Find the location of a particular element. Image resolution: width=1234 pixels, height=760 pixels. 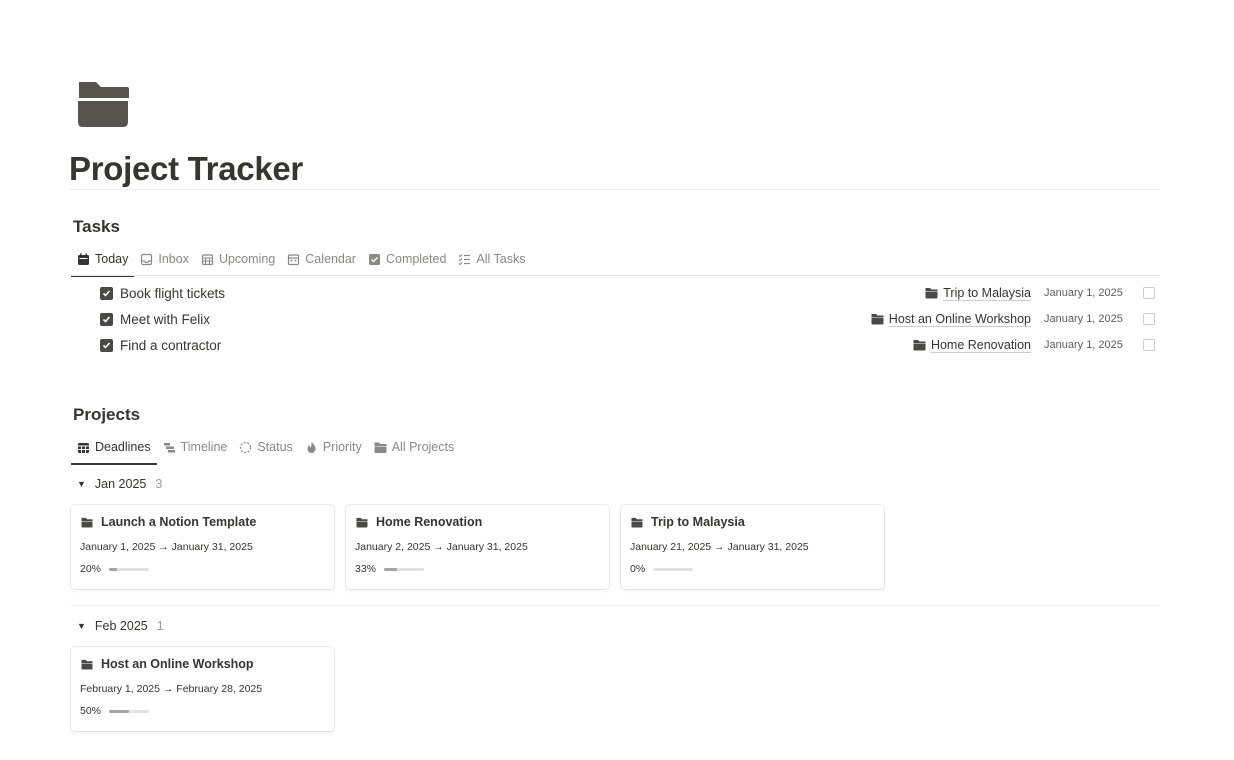

task-project-link: Home Renovation is located at coordinates (972, 345).